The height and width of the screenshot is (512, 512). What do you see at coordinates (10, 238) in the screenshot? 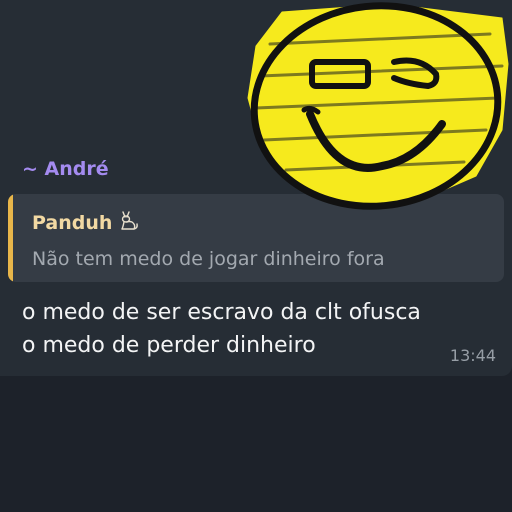
I see `quote-accent-bar` at bounding box center [10, 238].